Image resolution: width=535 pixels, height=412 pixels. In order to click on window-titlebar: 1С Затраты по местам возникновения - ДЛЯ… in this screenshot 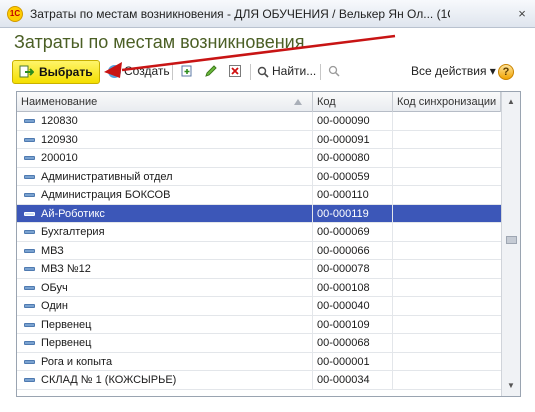, I will do `click(267, 14)`.